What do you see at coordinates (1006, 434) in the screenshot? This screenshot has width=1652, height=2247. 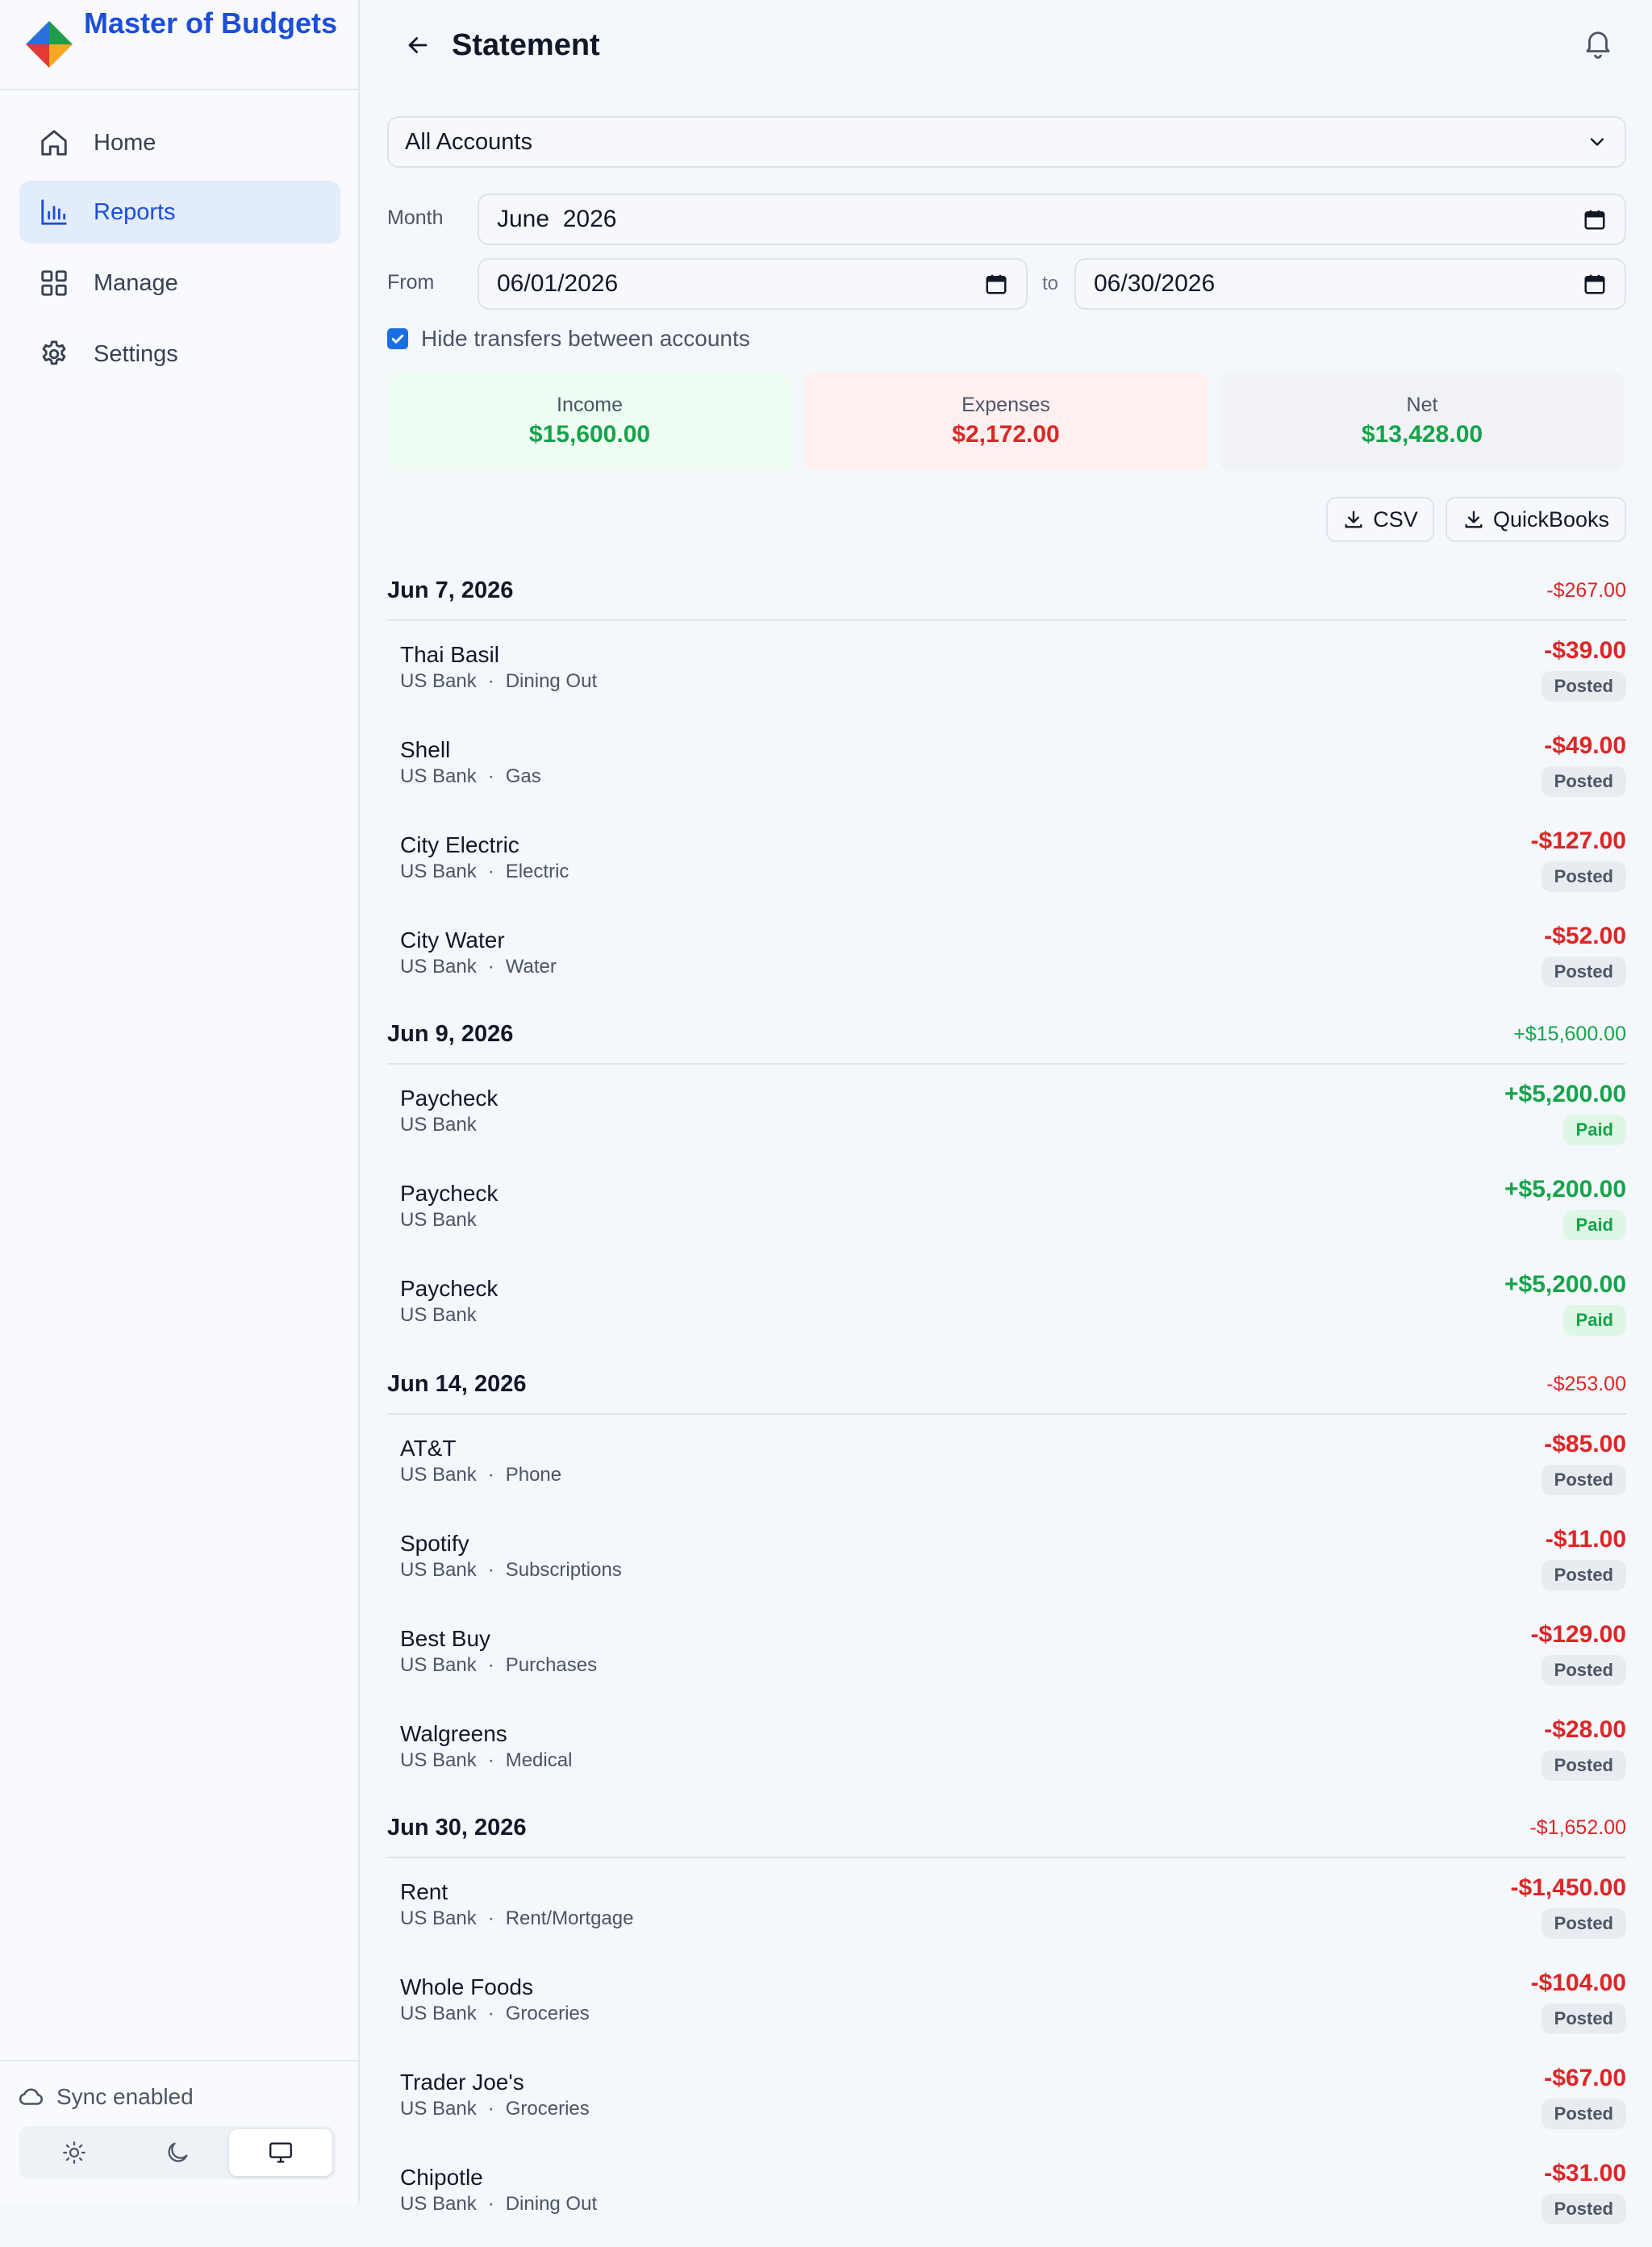 I see `expenses-value: $2,172.00` at bounding box center [1006, 434].